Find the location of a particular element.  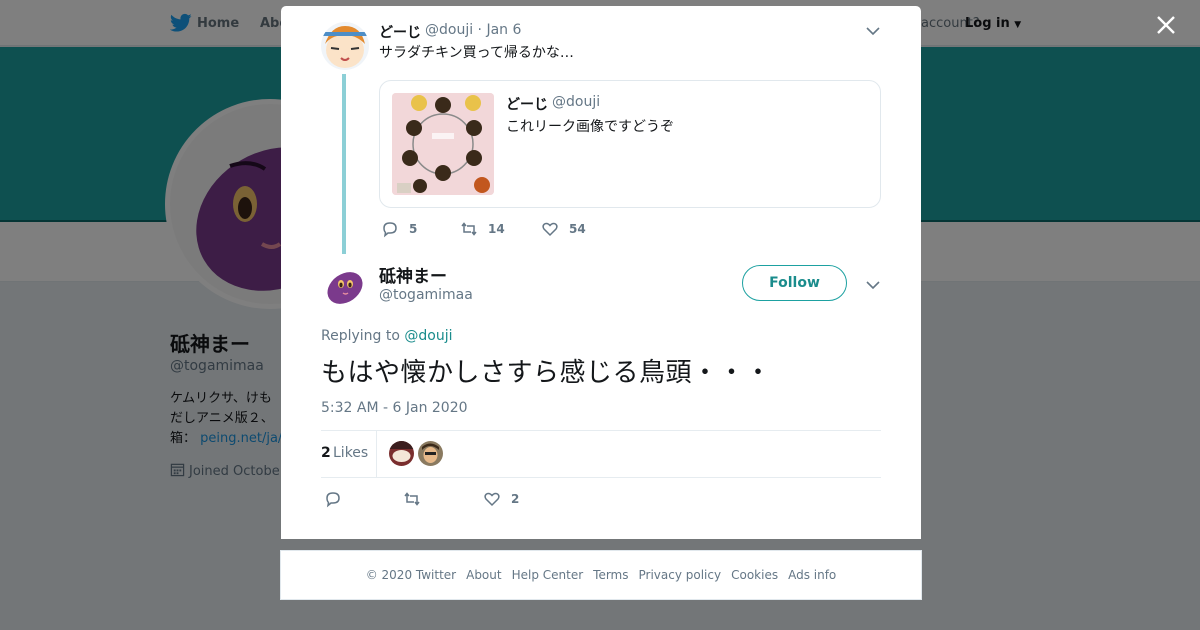

follow-button: Follow is located at coordinates (794, 283).